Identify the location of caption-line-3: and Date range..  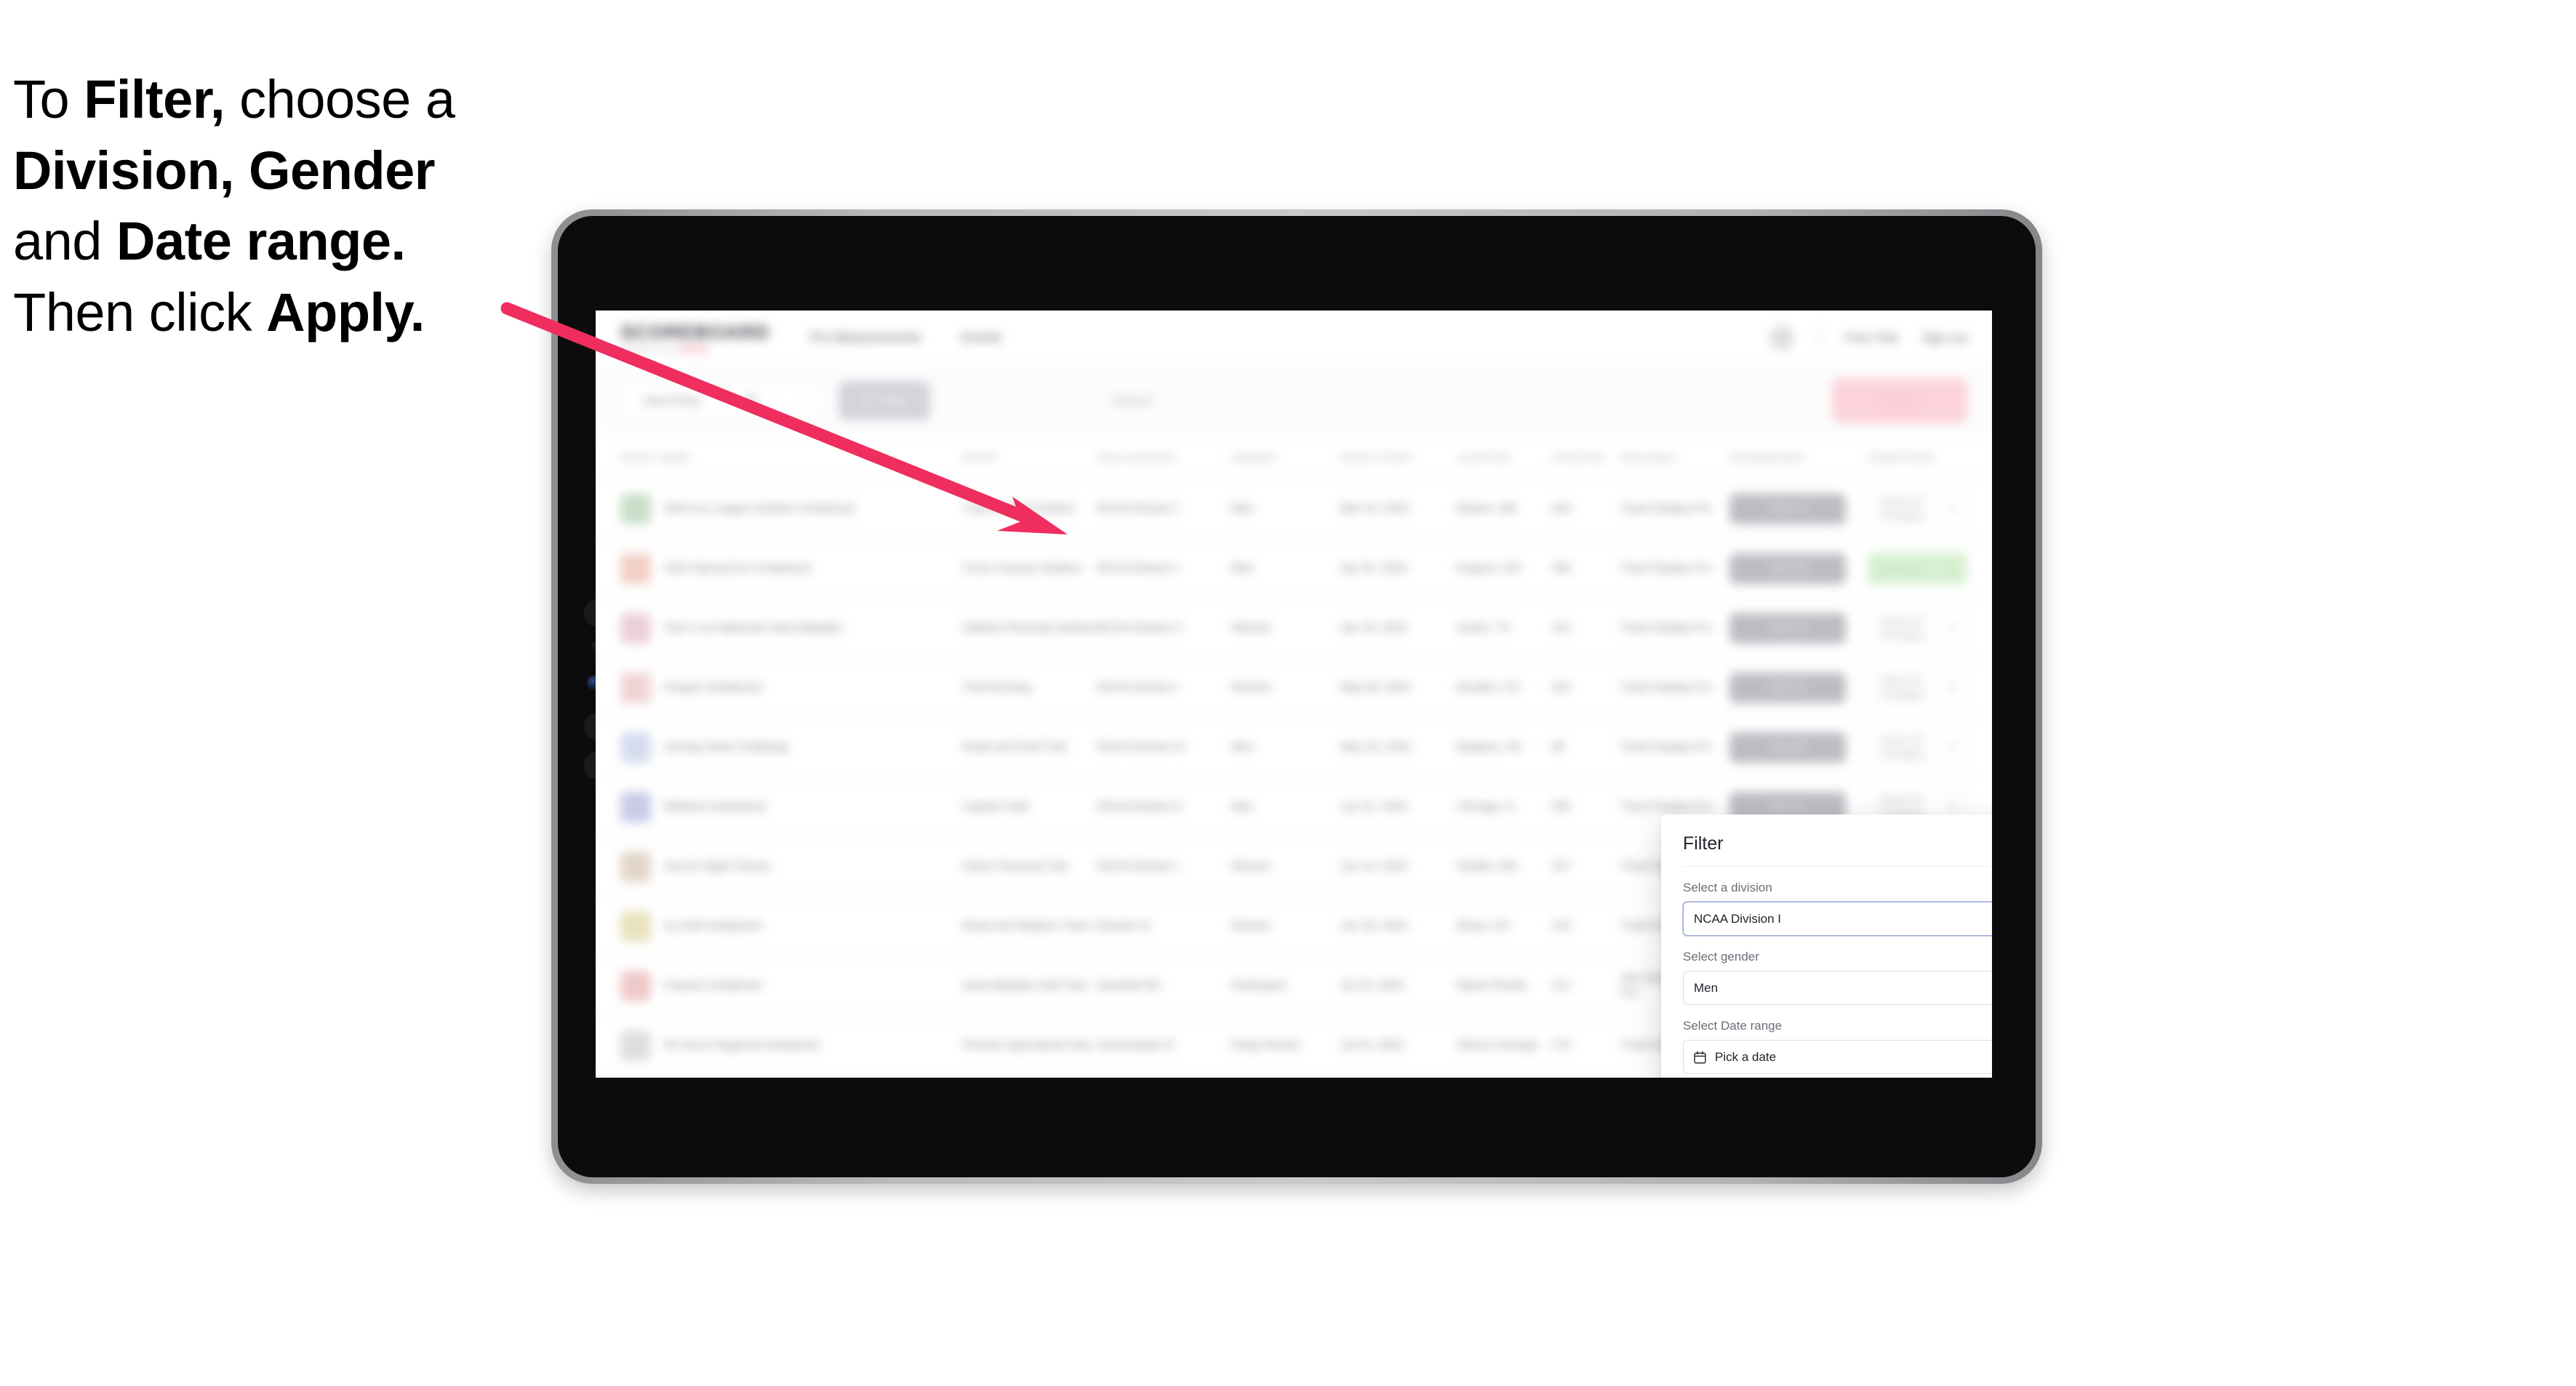
(278, 242).